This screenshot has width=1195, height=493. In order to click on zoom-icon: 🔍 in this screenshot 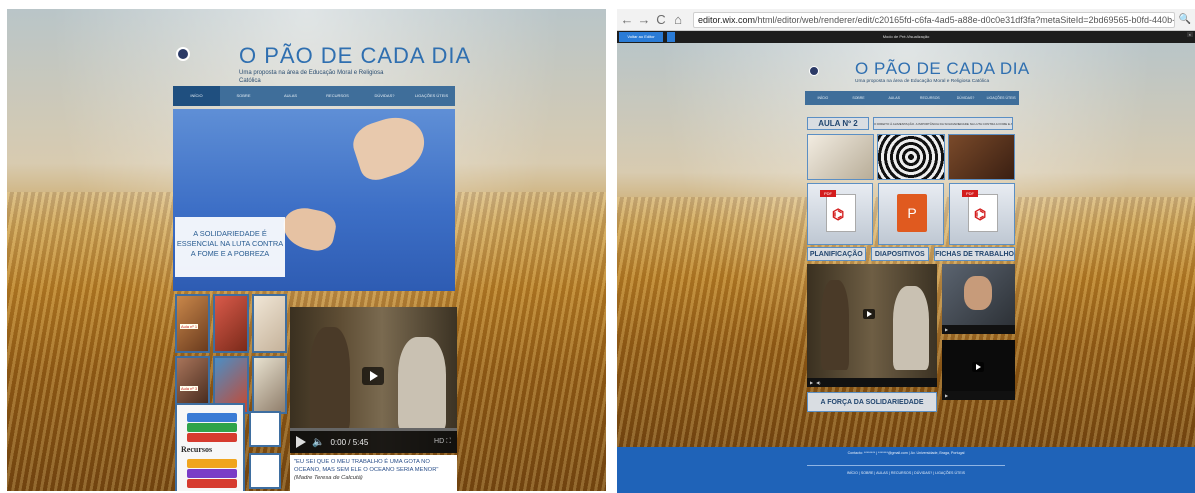, I will do `click(1185, 19)`.